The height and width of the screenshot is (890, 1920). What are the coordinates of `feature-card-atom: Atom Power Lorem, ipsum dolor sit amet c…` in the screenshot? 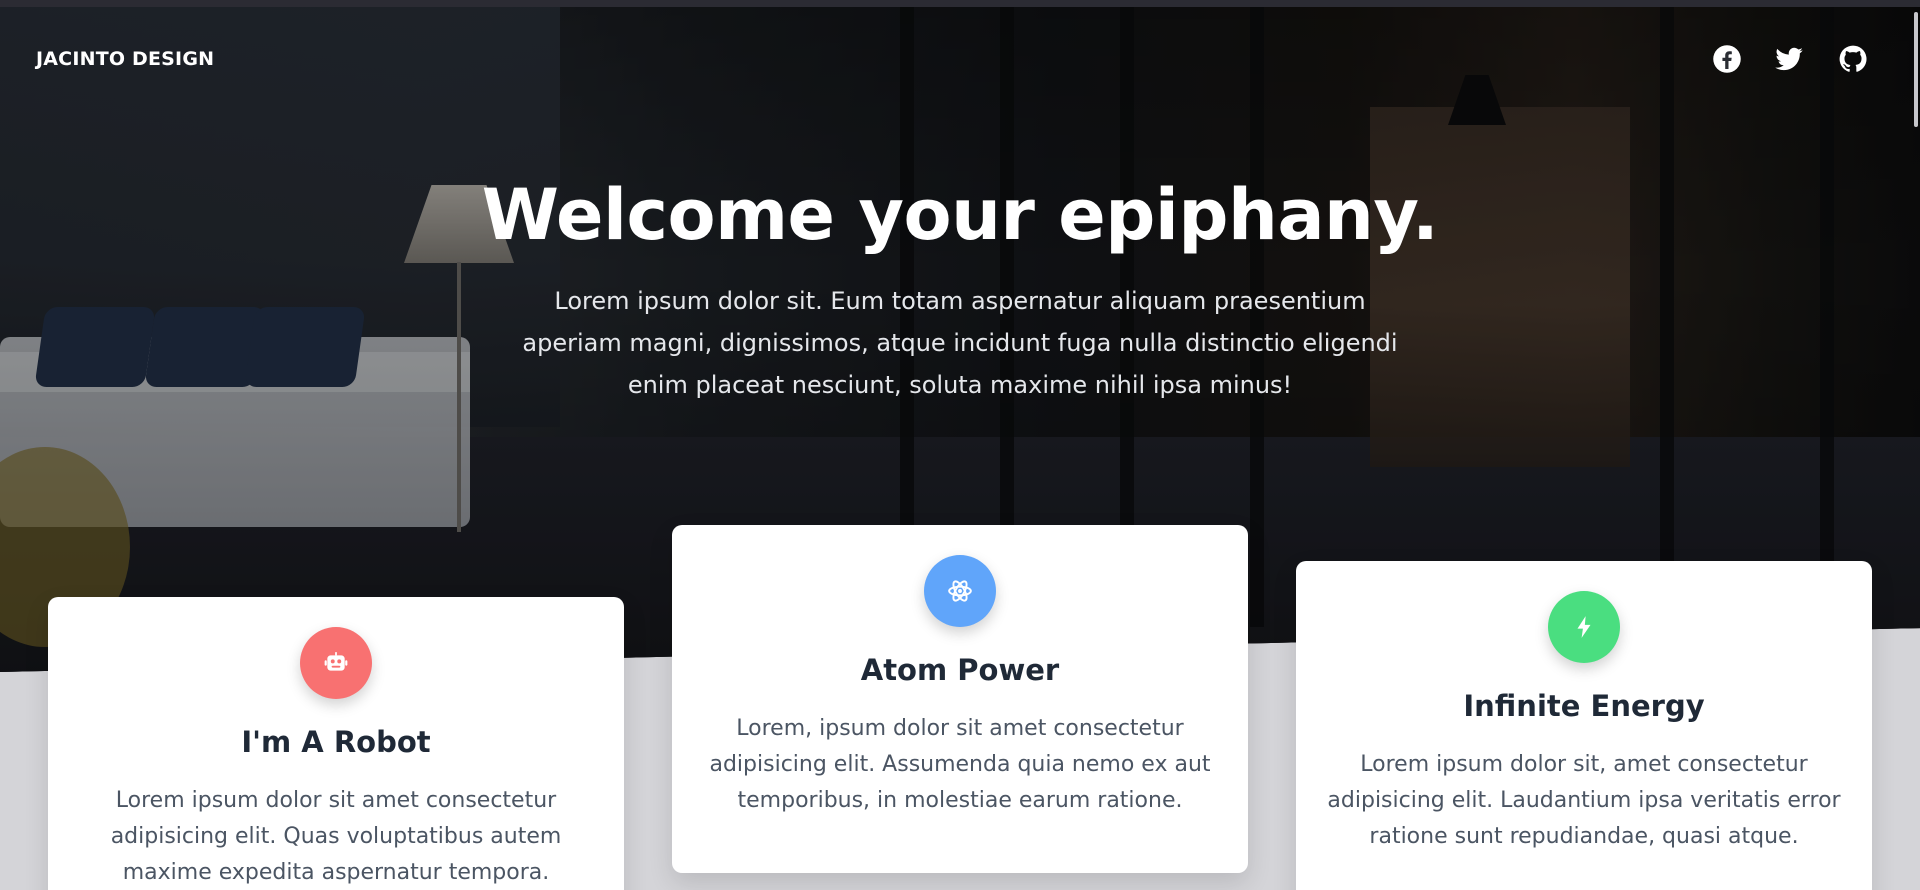 It's located at (960, 699).